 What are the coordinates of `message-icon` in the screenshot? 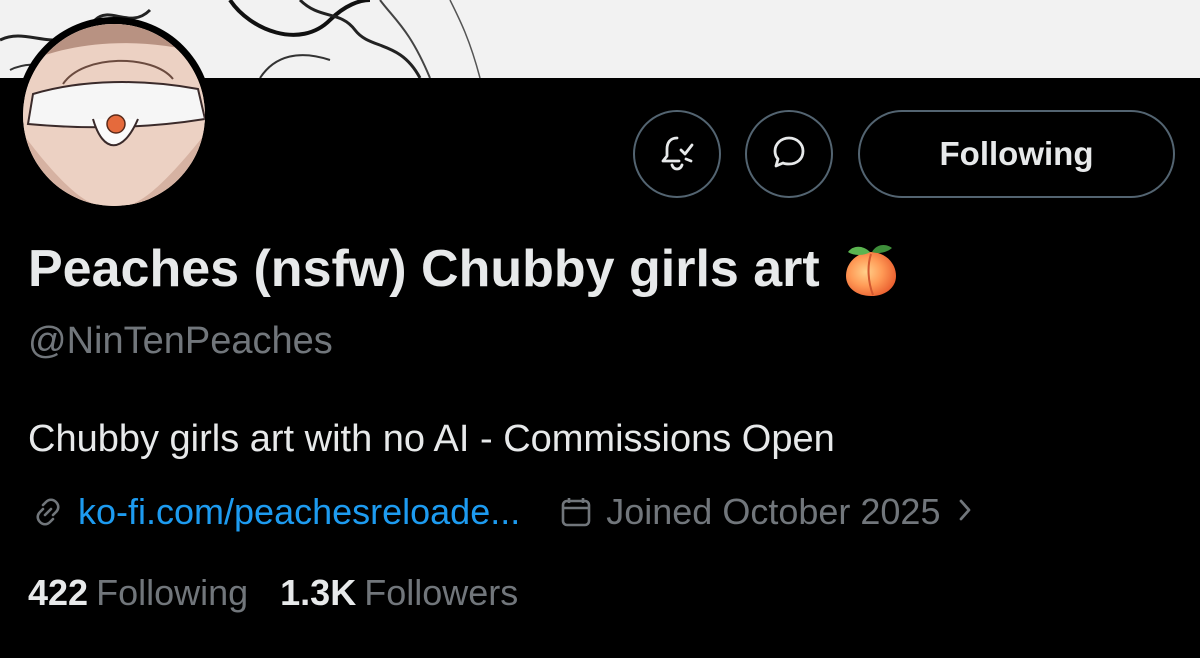 It's located at (789, 154).